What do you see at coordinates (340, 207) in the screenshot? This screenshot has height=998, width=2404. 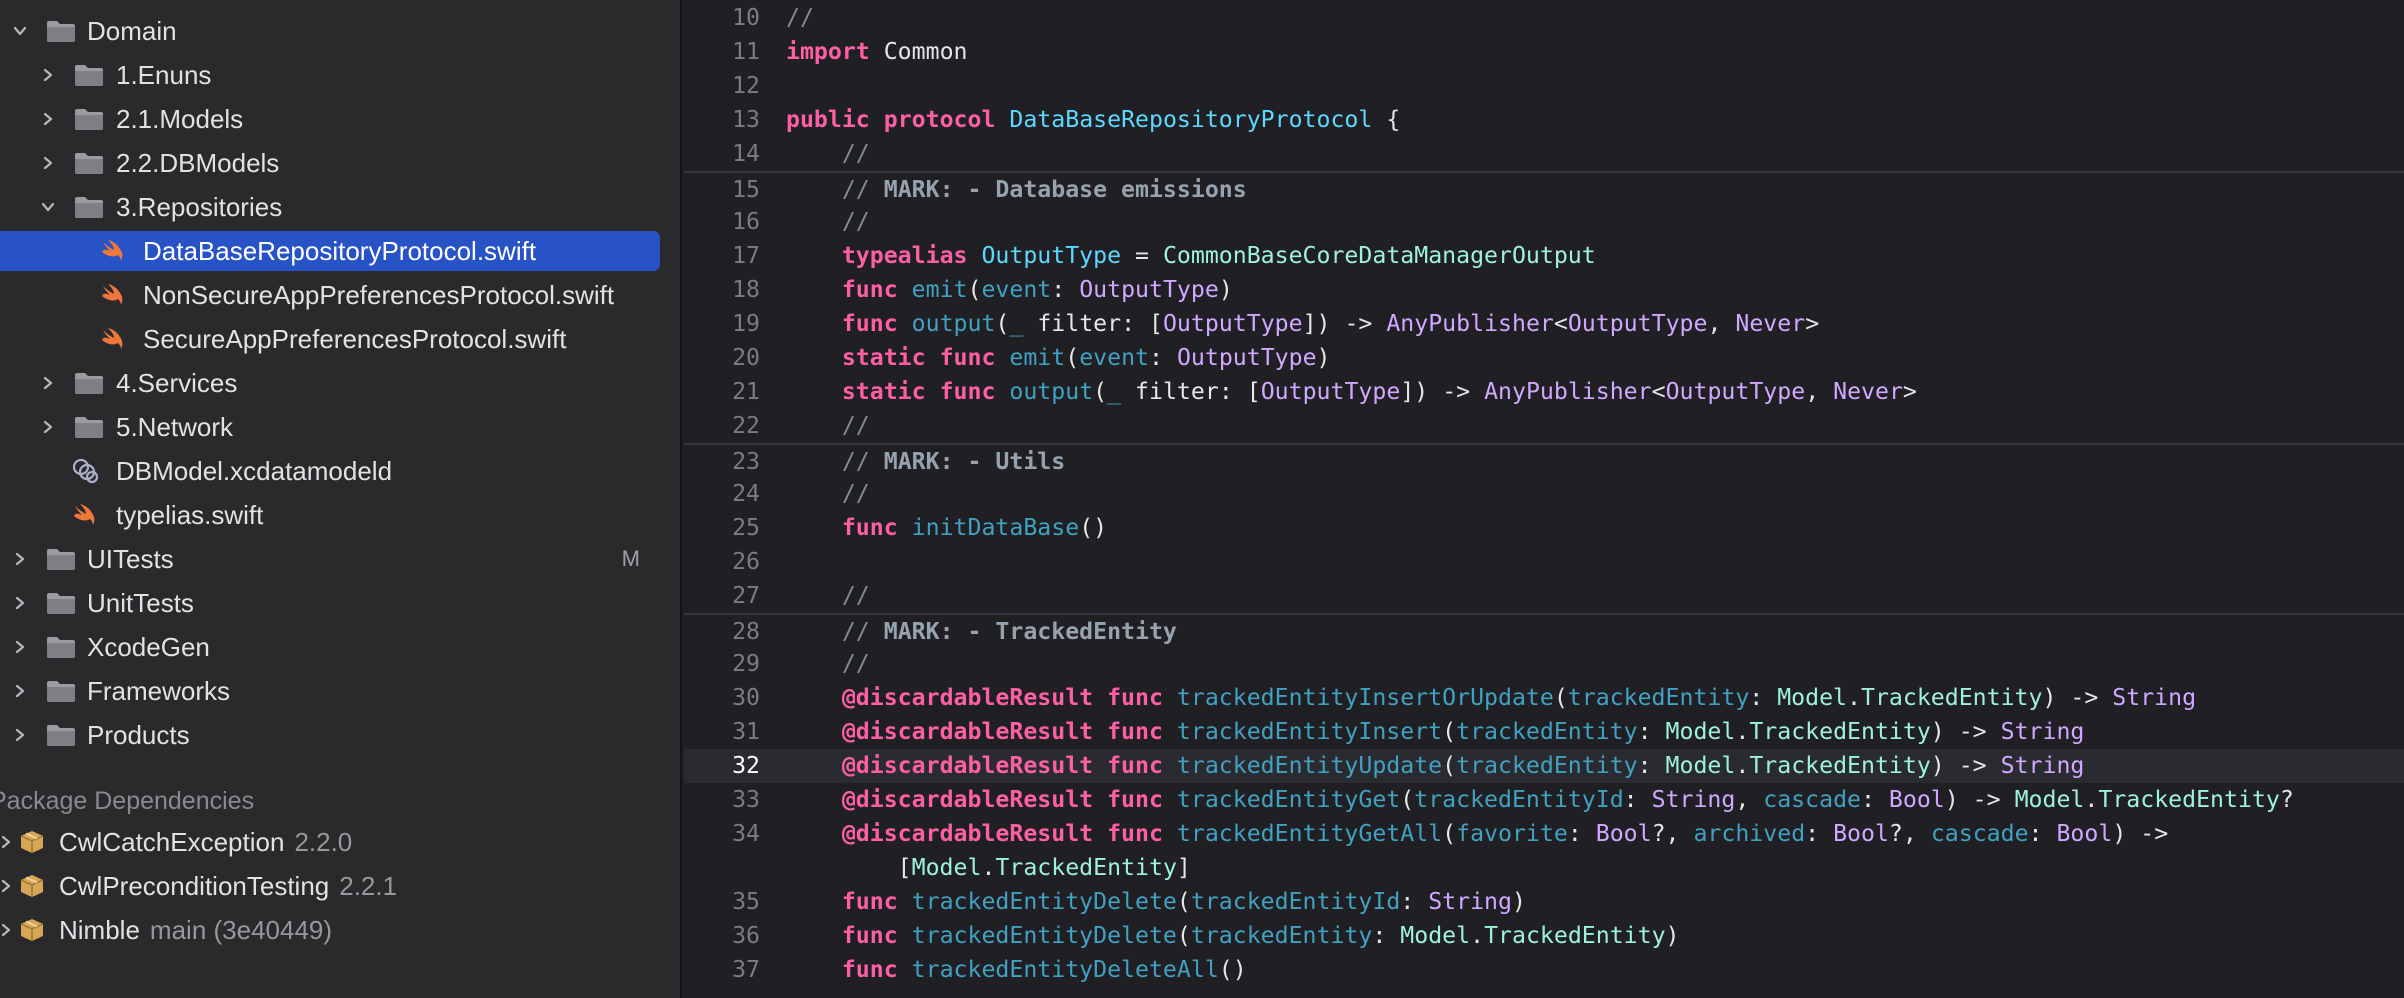 I see `nav-item-3-repositories: 3.Repositories` at bounding box center [340, 207].